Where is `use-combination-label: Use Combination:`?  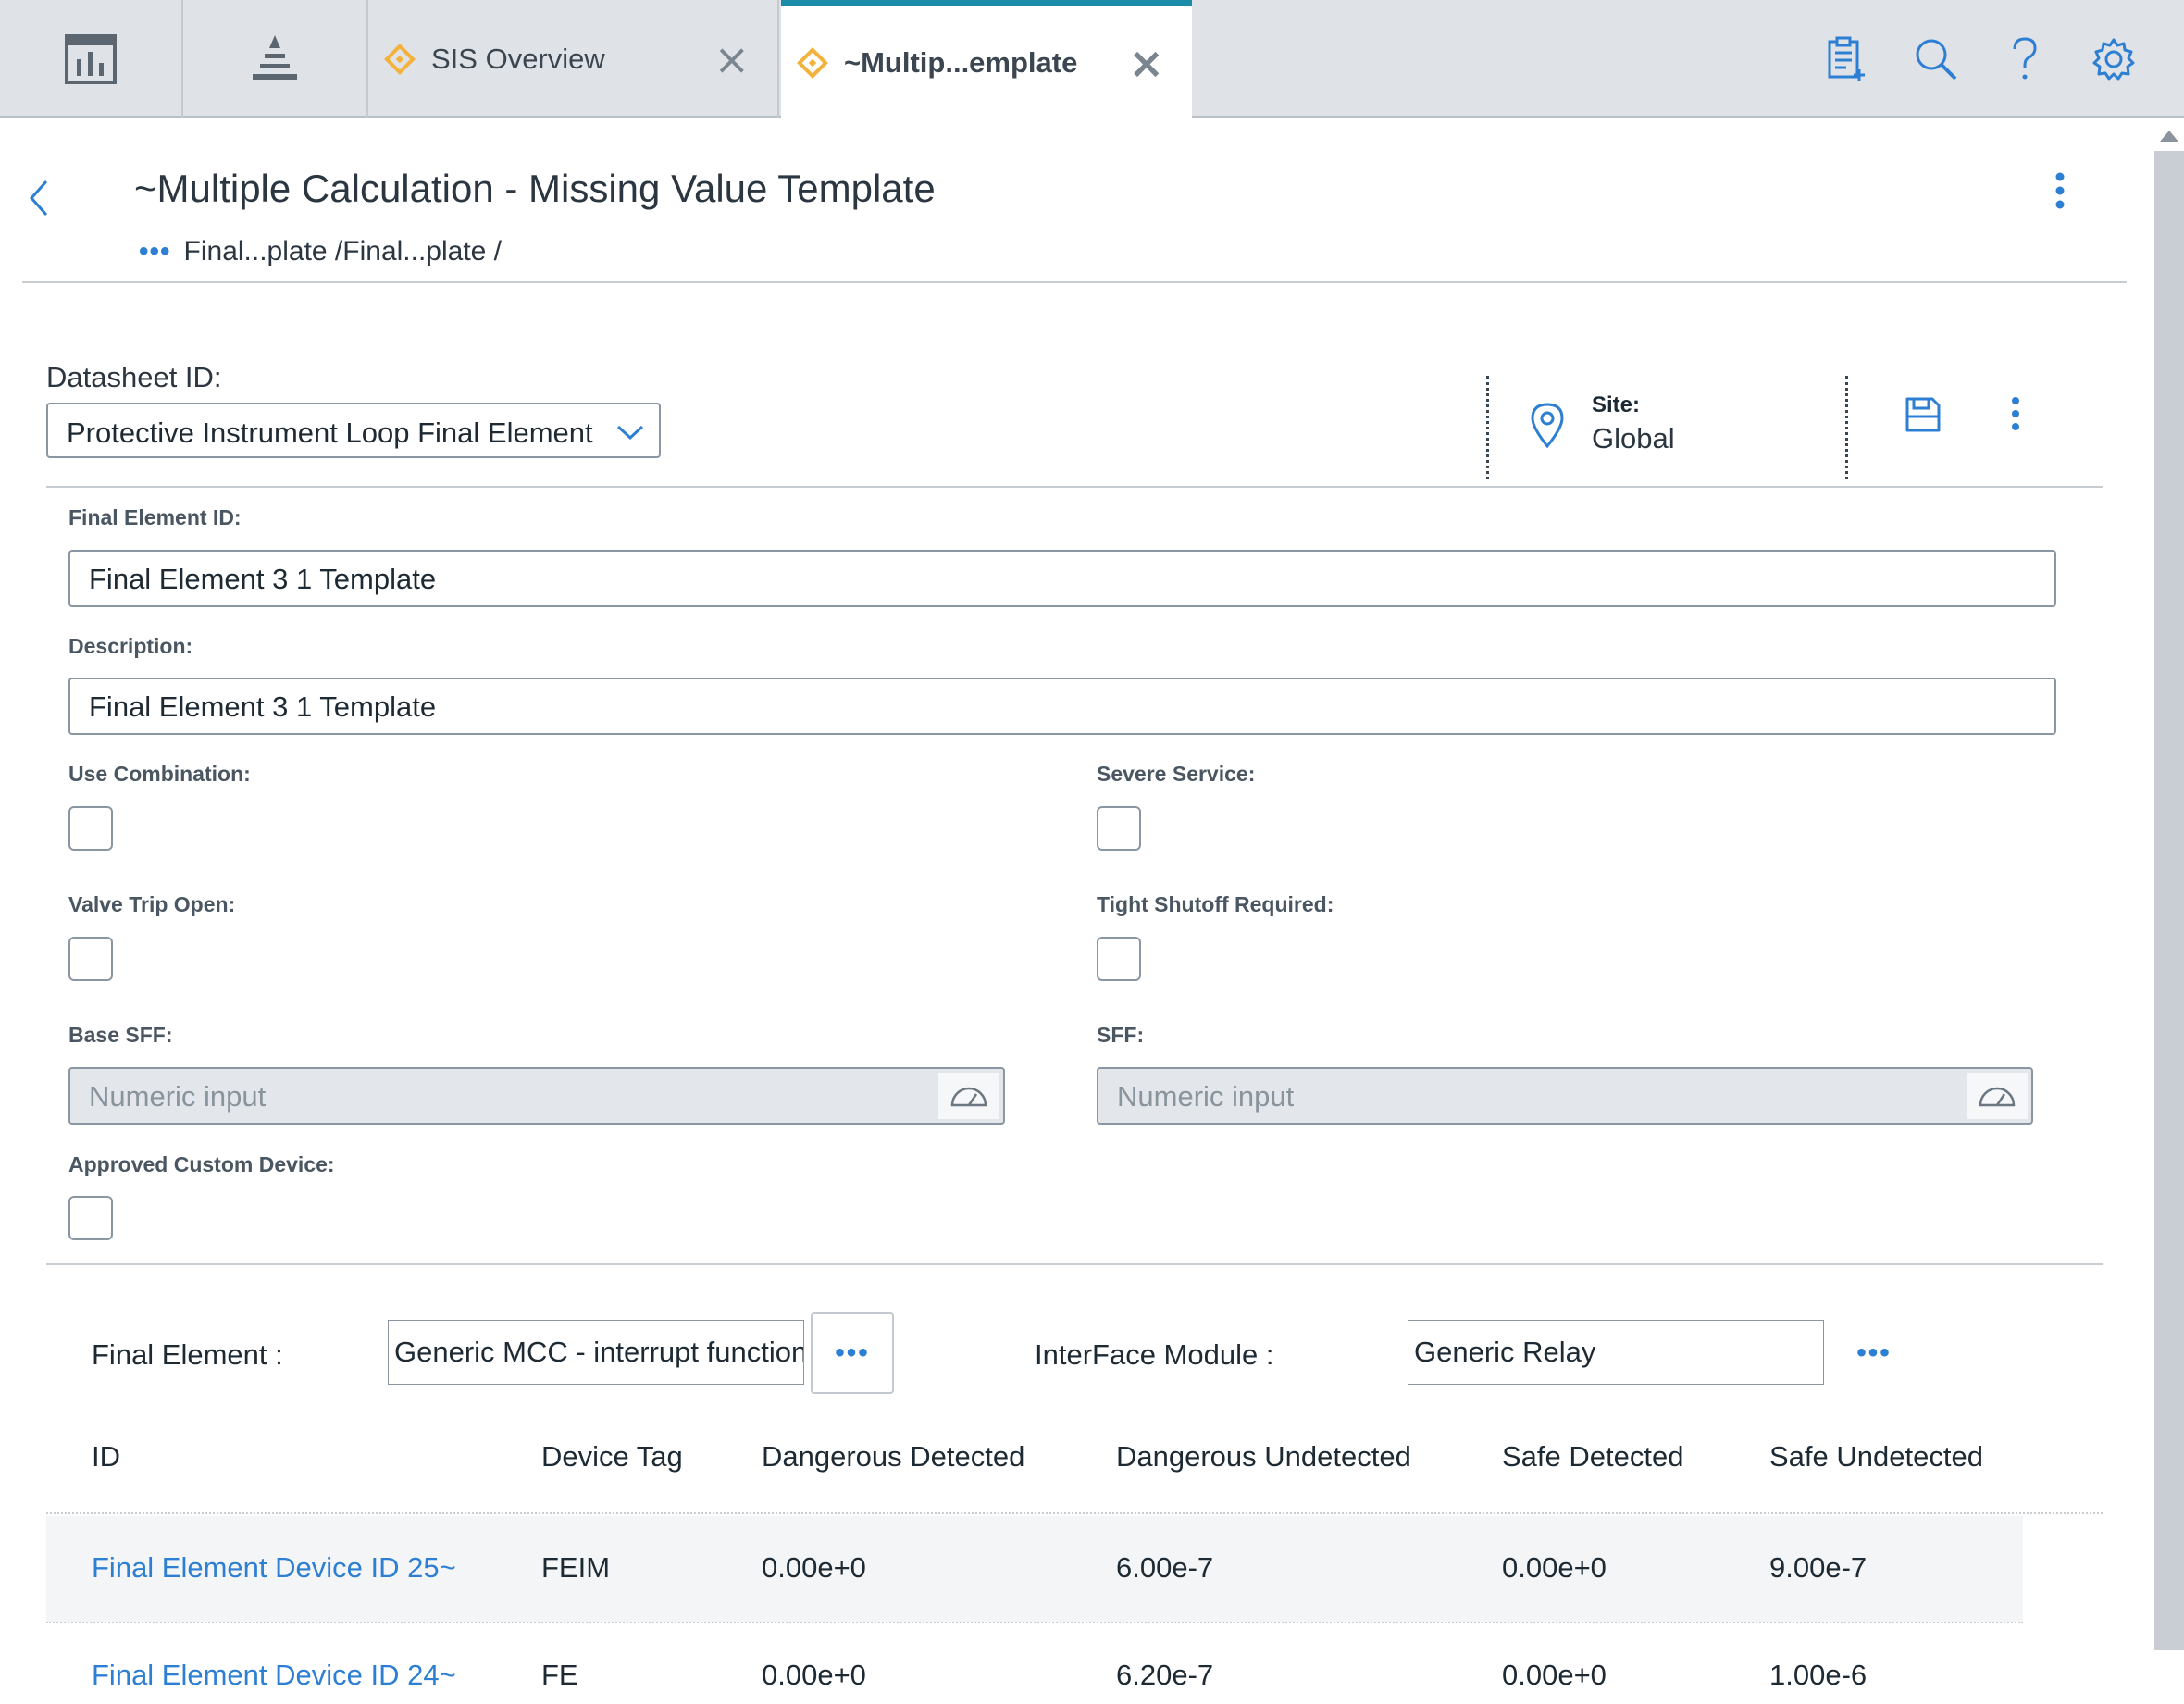 use-combination-label: Use Combination: is located at coordinates (159, 774).